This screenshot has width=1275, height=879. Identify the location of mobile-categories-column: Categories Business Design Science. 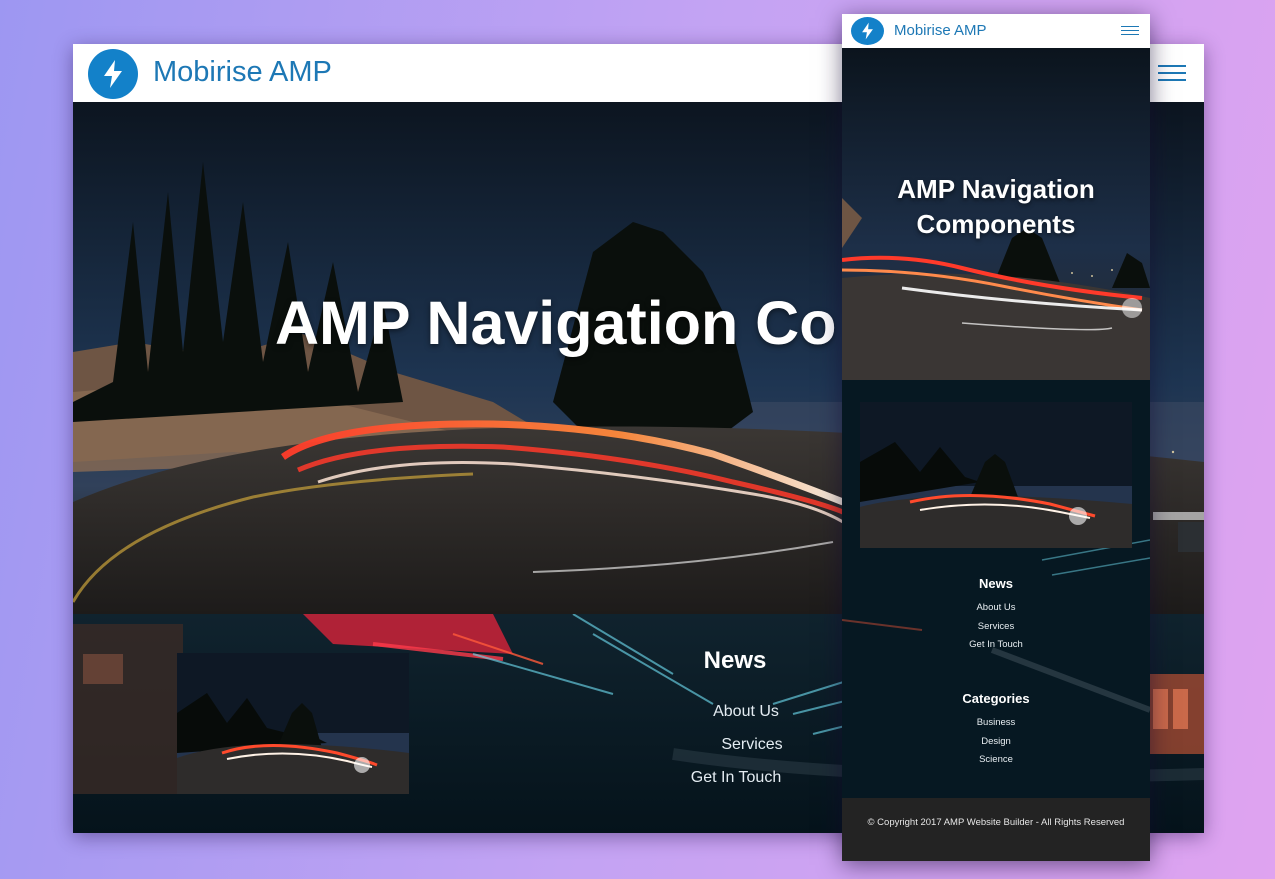
(996, 730).